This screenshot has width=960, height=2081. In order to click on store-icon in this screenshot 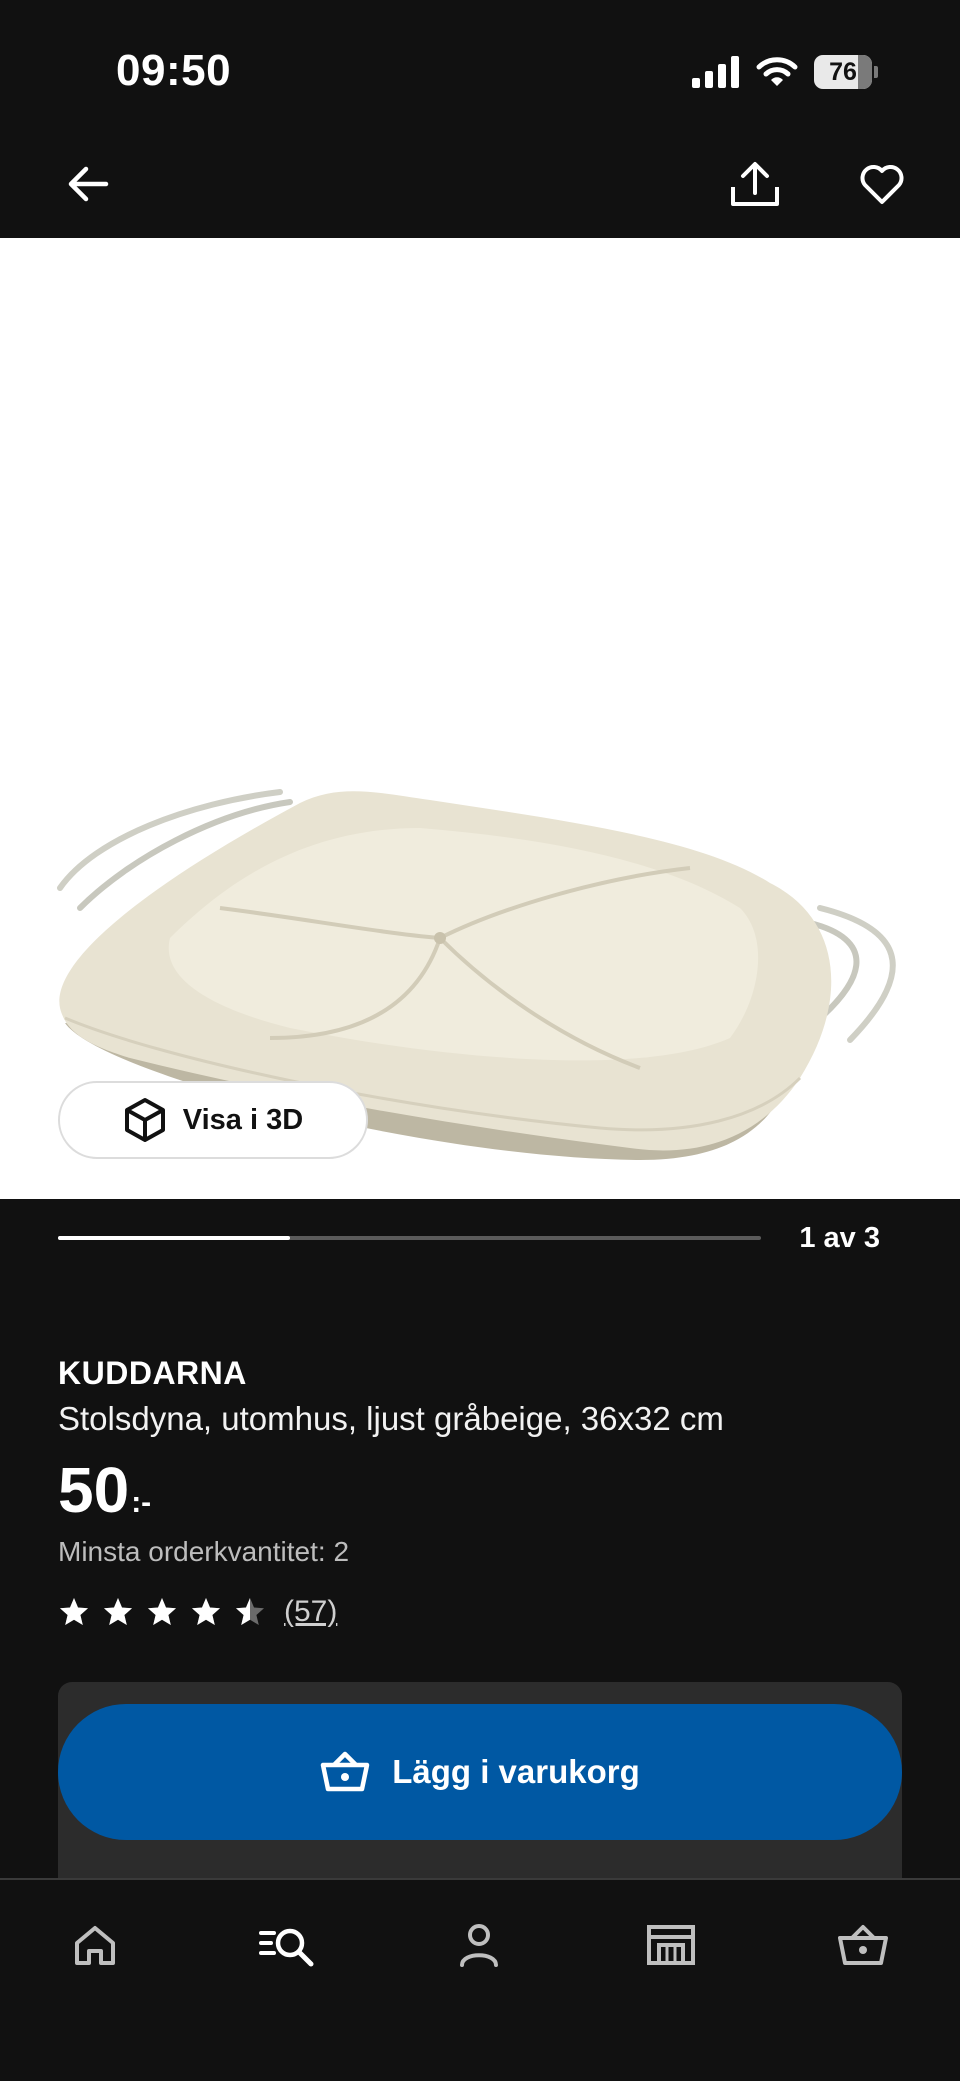, I will do `click(671, 1945)`.